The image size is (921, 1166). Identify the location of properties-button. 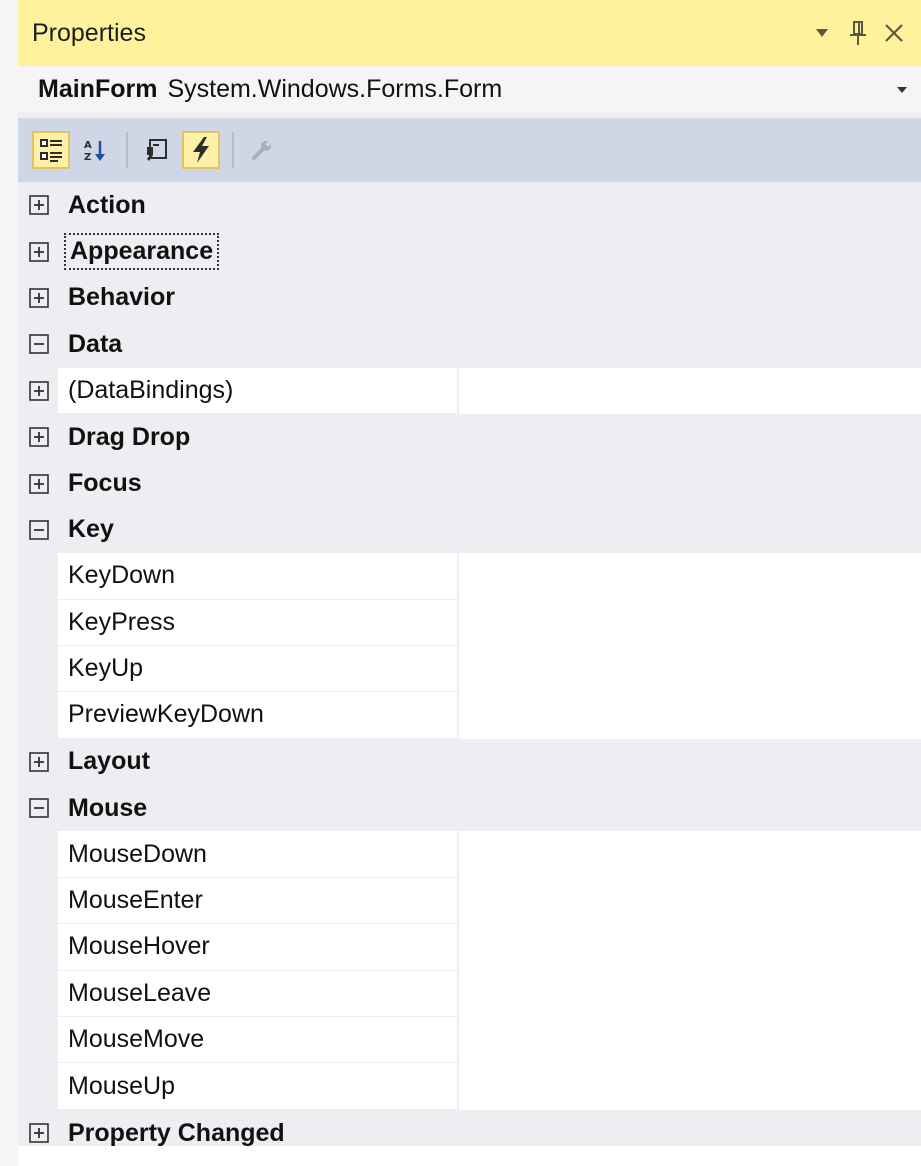
(157, 150).